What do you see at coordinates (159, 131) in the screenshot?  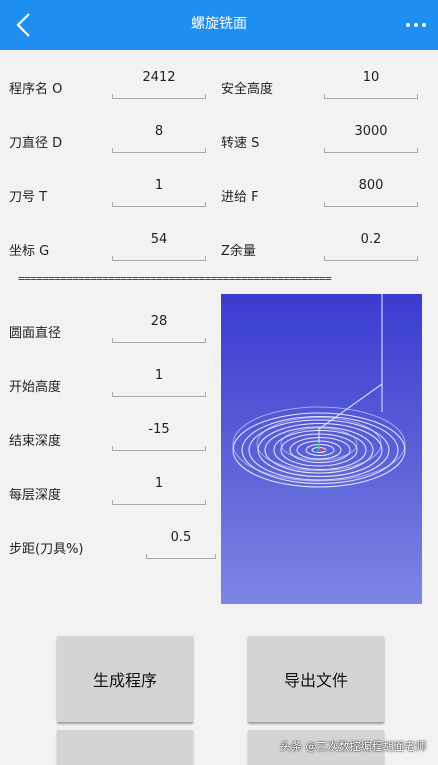 I see `tool-diameter-input` at bounding box center [159, 131].